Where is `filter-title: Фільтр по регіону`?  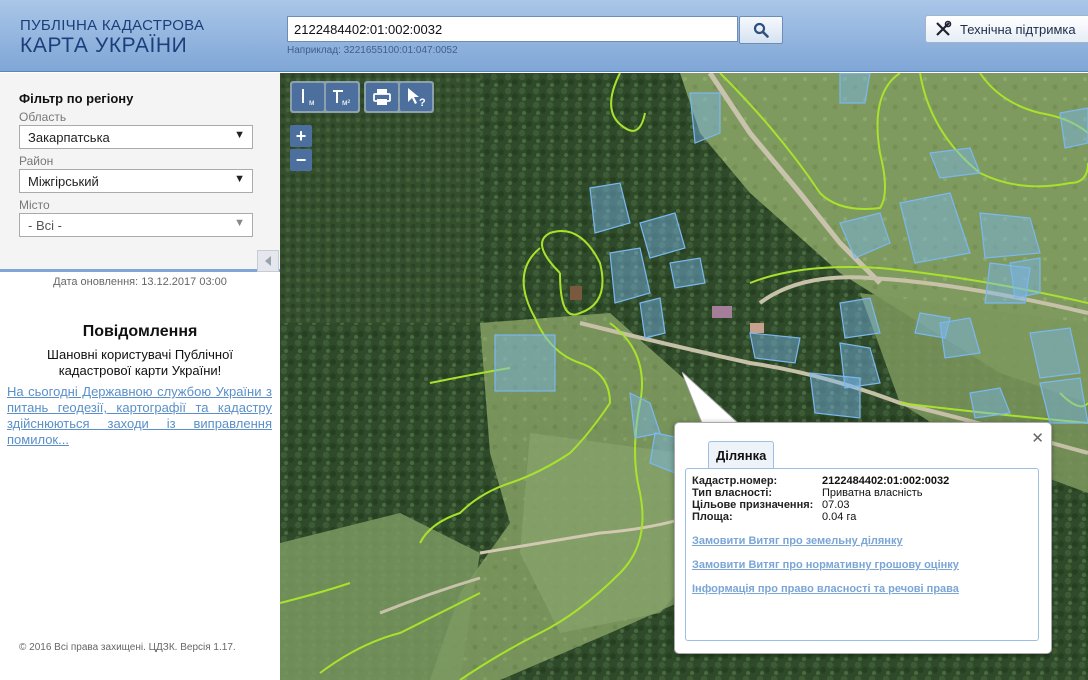
filter-title: Фільтр по регіону is located at coordinates (76, 98).